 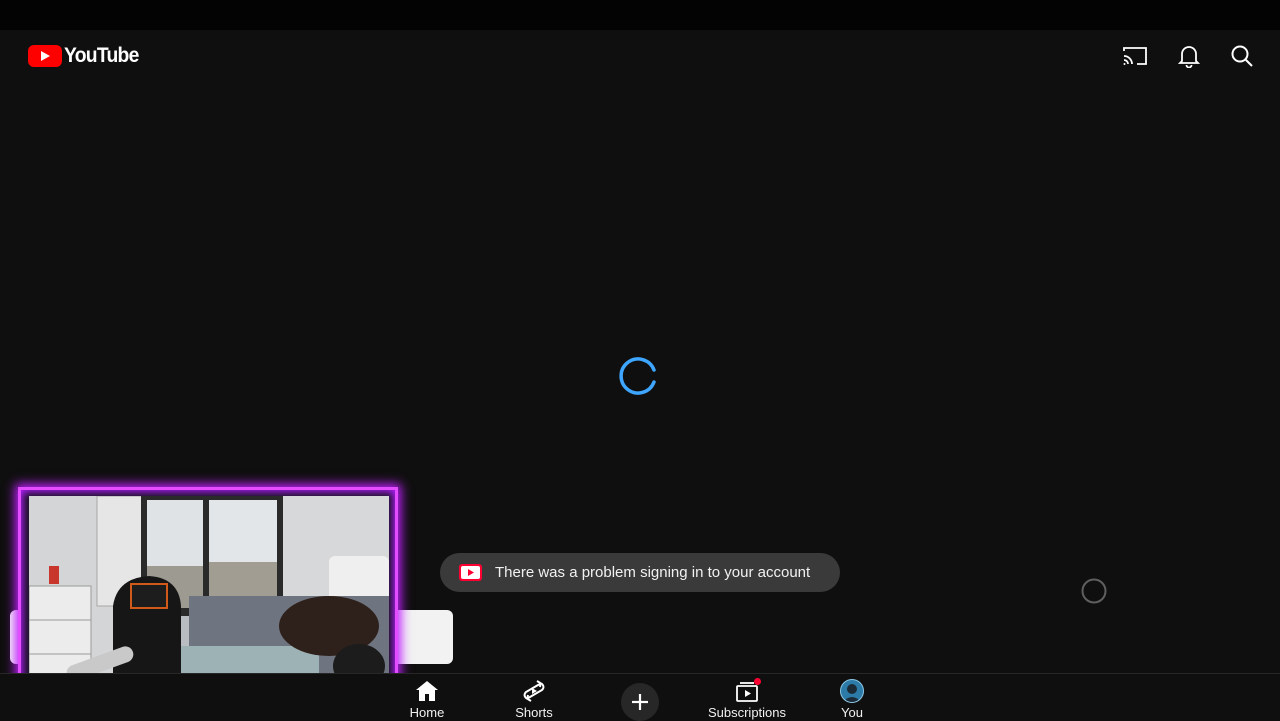 I want to click on nav-label-you: You, so click(x=852, y=712).